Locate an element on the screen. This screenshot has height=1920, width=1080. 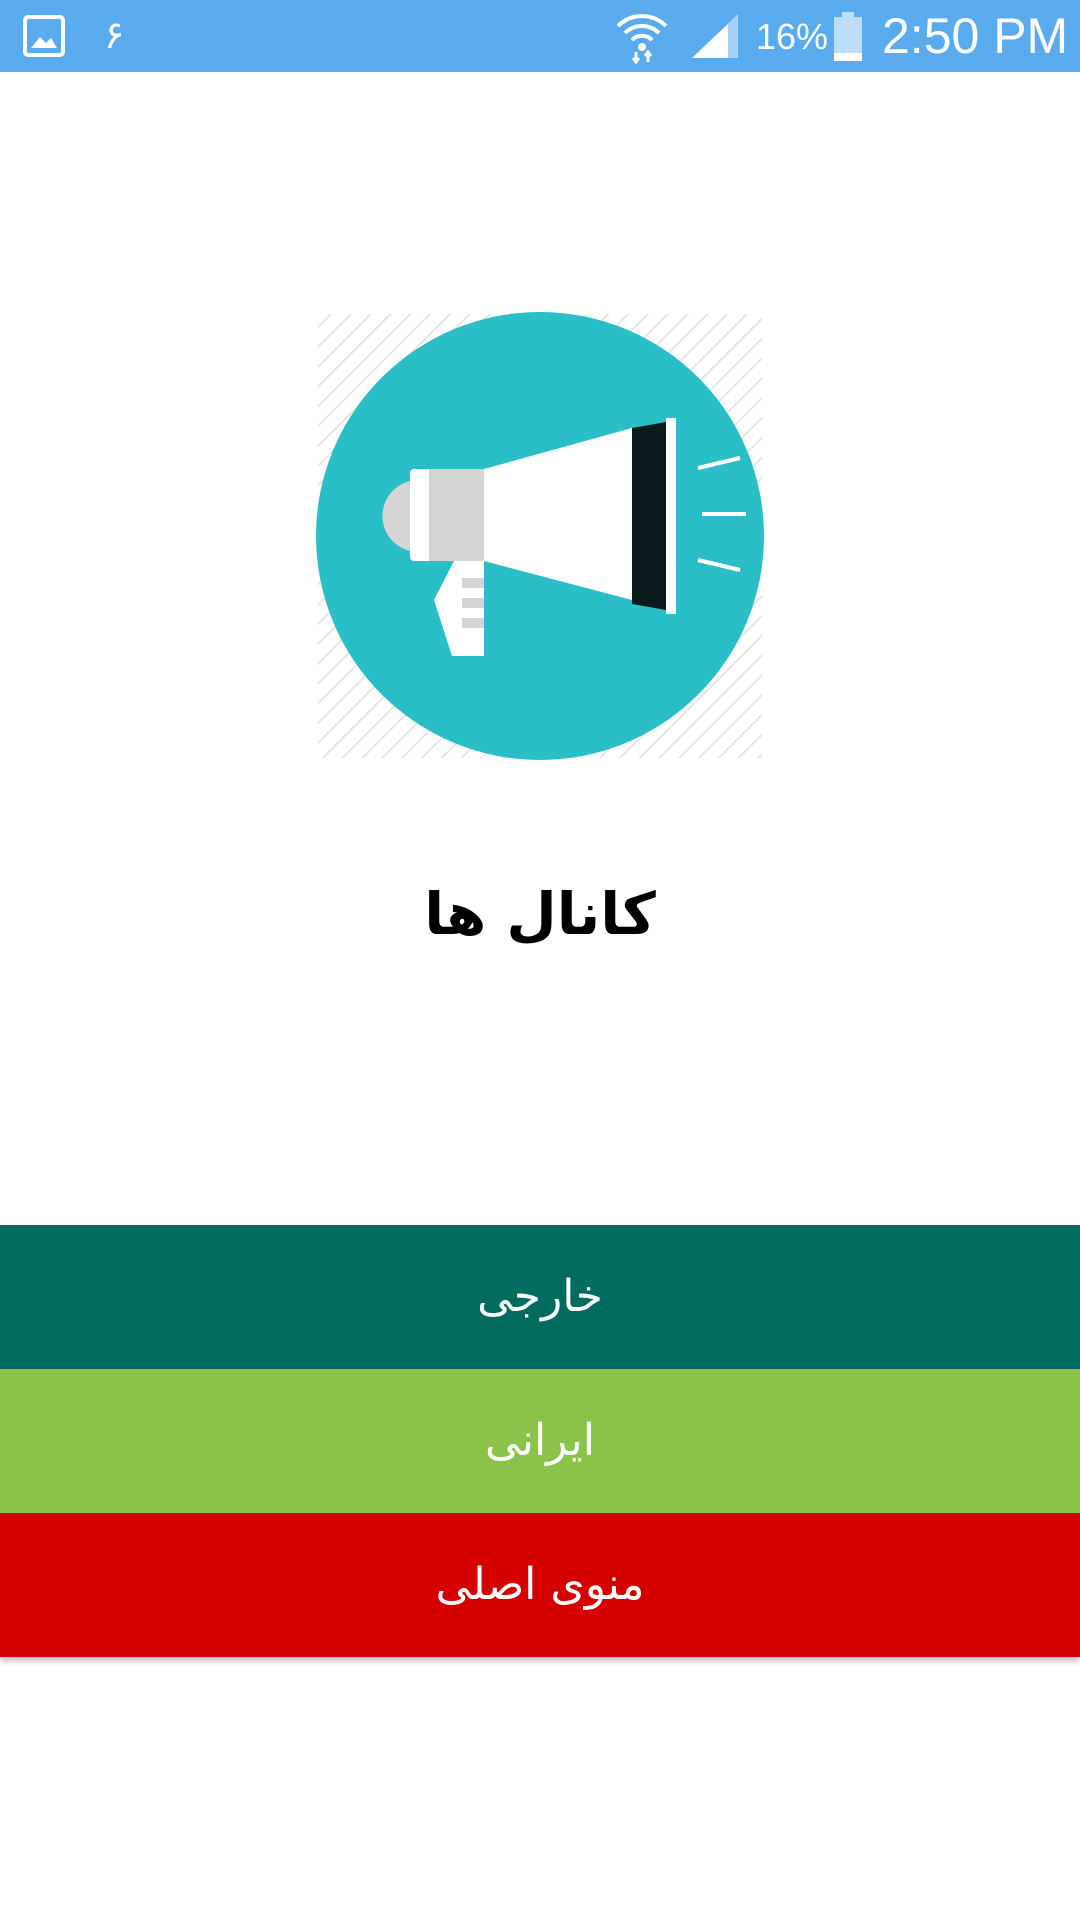
status-bar: ۶ 16% 2:50 PM is located at coordinates (540, 36).